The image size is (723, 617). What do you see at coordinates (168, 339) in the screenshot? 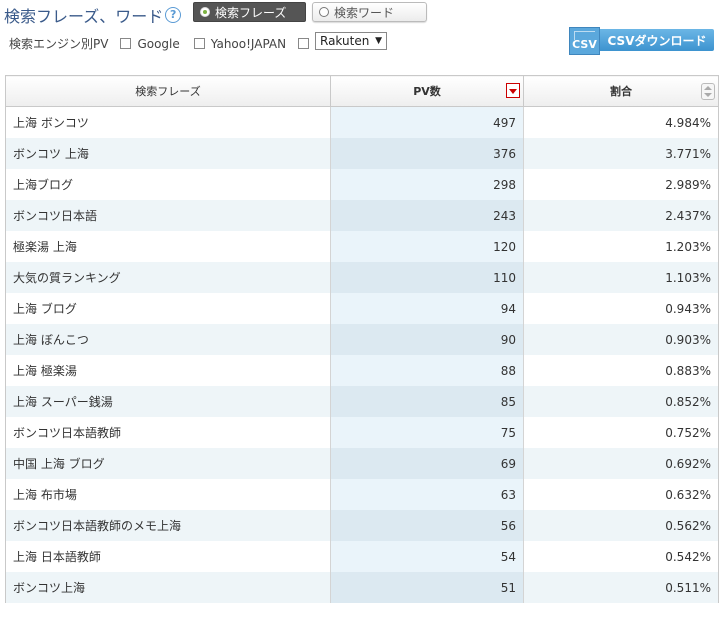
I see `phrase-cell: 上海 ぼんこつ` at bounding box center [168, 339].